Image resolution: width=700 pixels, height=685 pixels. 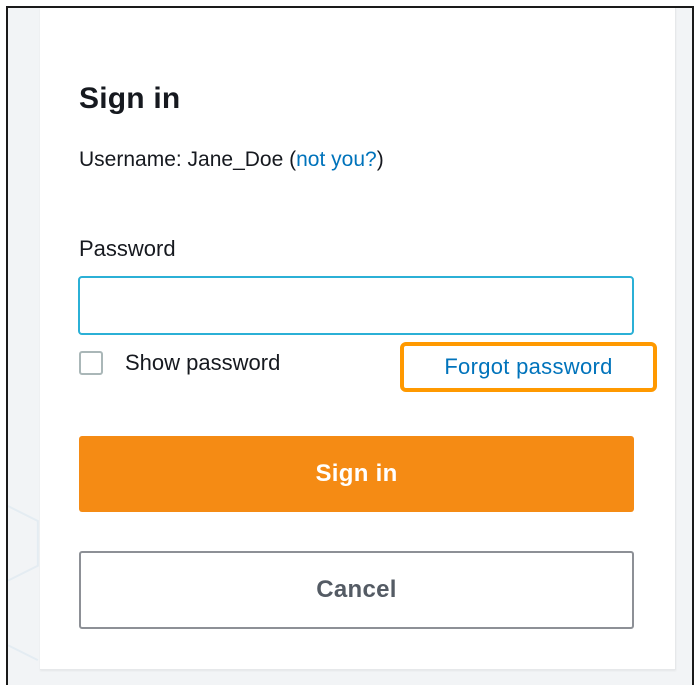 I want to click on not-you-link: not you?, so click(x=336, y=159).